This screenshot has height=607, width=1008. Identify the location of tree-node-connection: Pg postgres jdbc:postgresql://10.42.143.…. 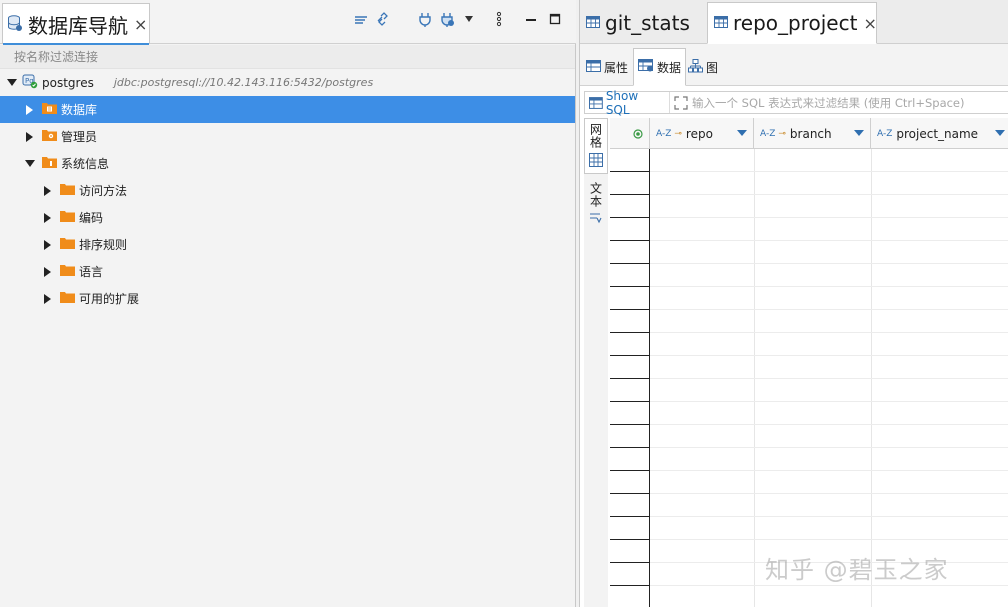
(287, 82).